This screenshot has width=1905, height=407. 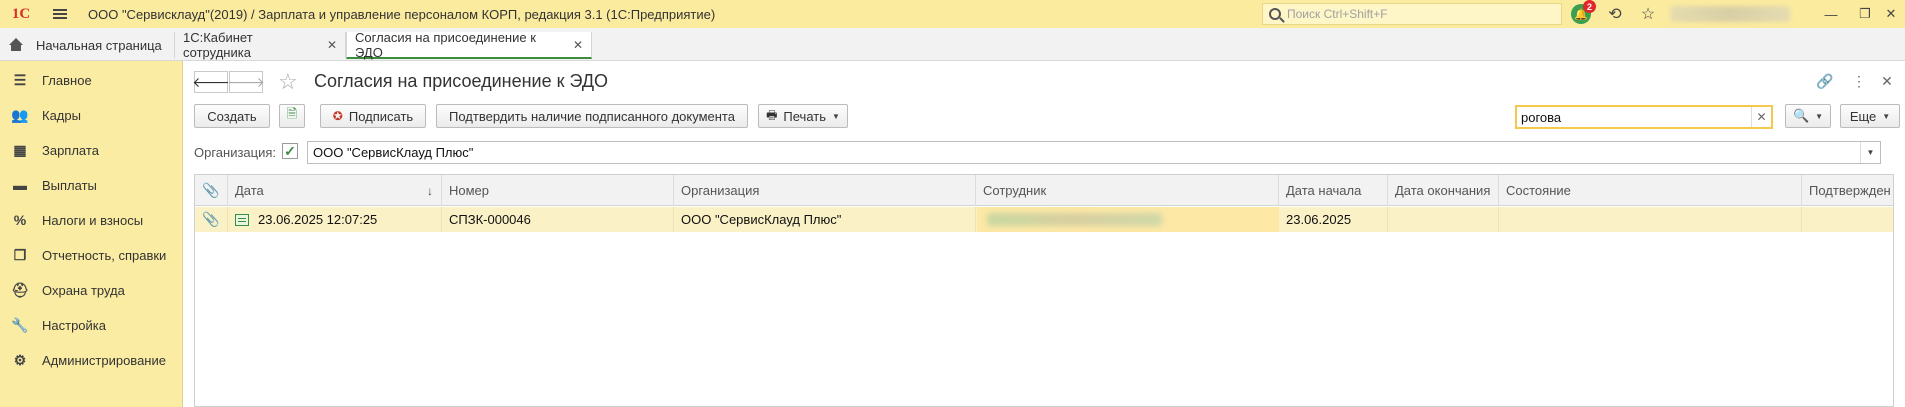 What do you see at coordinates (20, 79) in the screenshot?
I see `menu-icon: ☰` at bounding box center [20, 79].